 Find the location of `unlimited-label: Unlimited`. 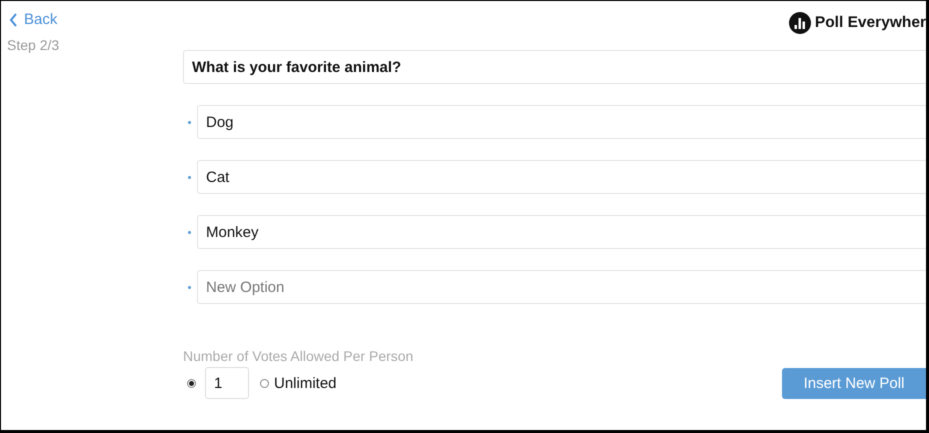

unlimited-label: Unlimited is located at coordinates (305, 383).